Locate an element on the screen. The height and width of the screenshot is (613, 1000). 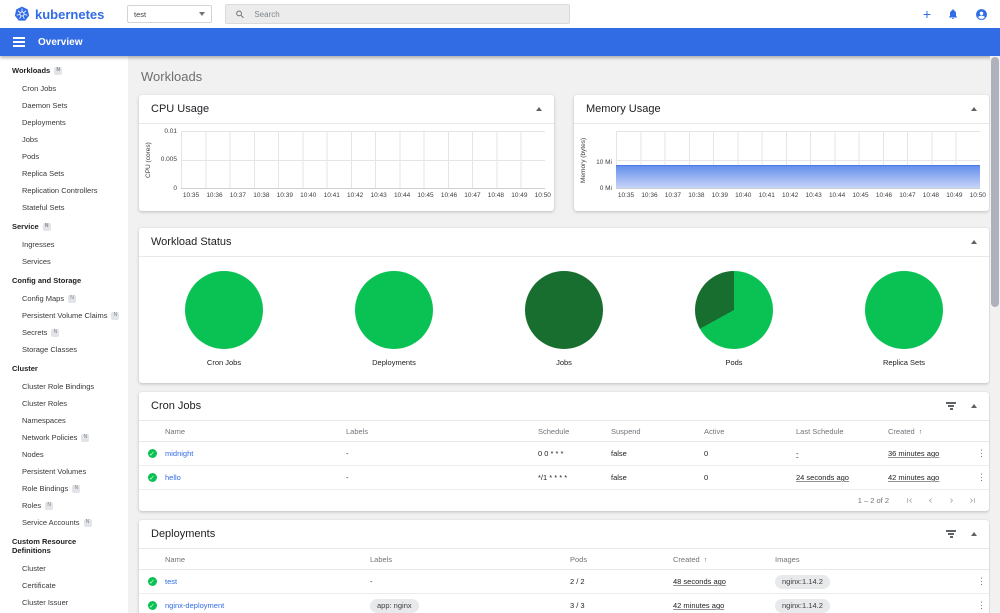
cron-job-link: hello is located at coordinates (173, 477).